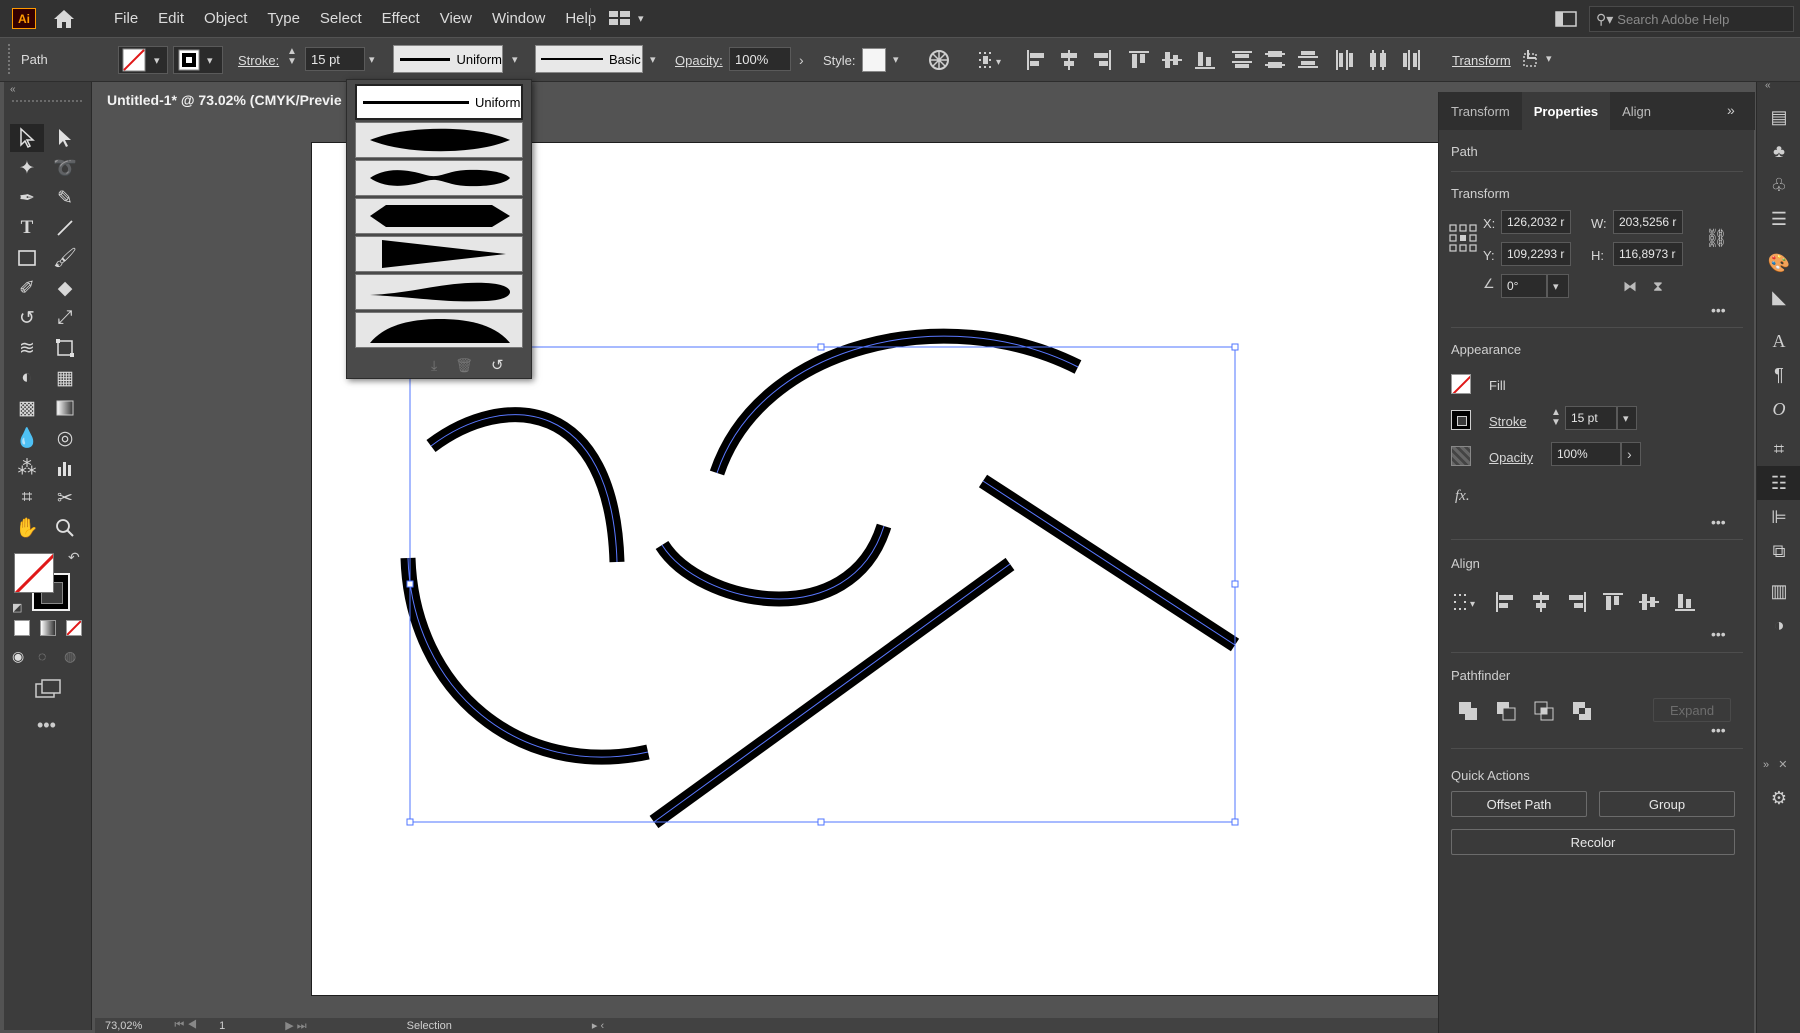 This screenshot has width=1800, height=1033. What do you see at coordinates (123, 1026) in the screenshot?
I see `zoom-level: 73,02%` at bounding box center [123, 1026].